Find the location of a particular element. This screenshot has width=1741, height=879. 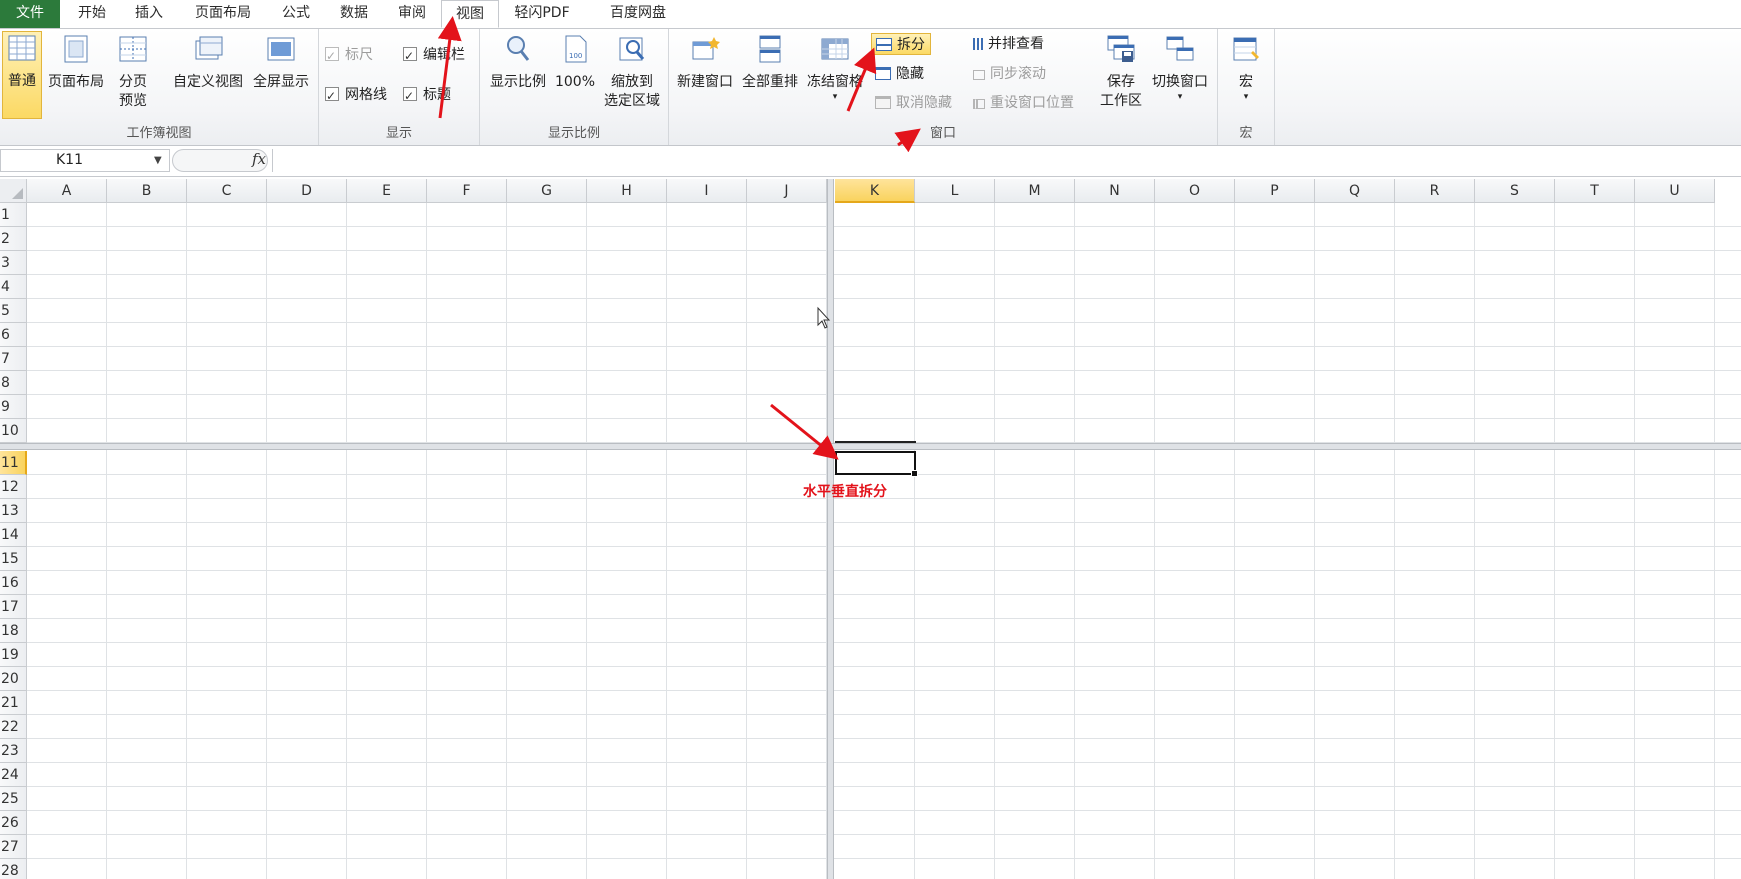

column-header-k: K is located at coordinates (875, 191).